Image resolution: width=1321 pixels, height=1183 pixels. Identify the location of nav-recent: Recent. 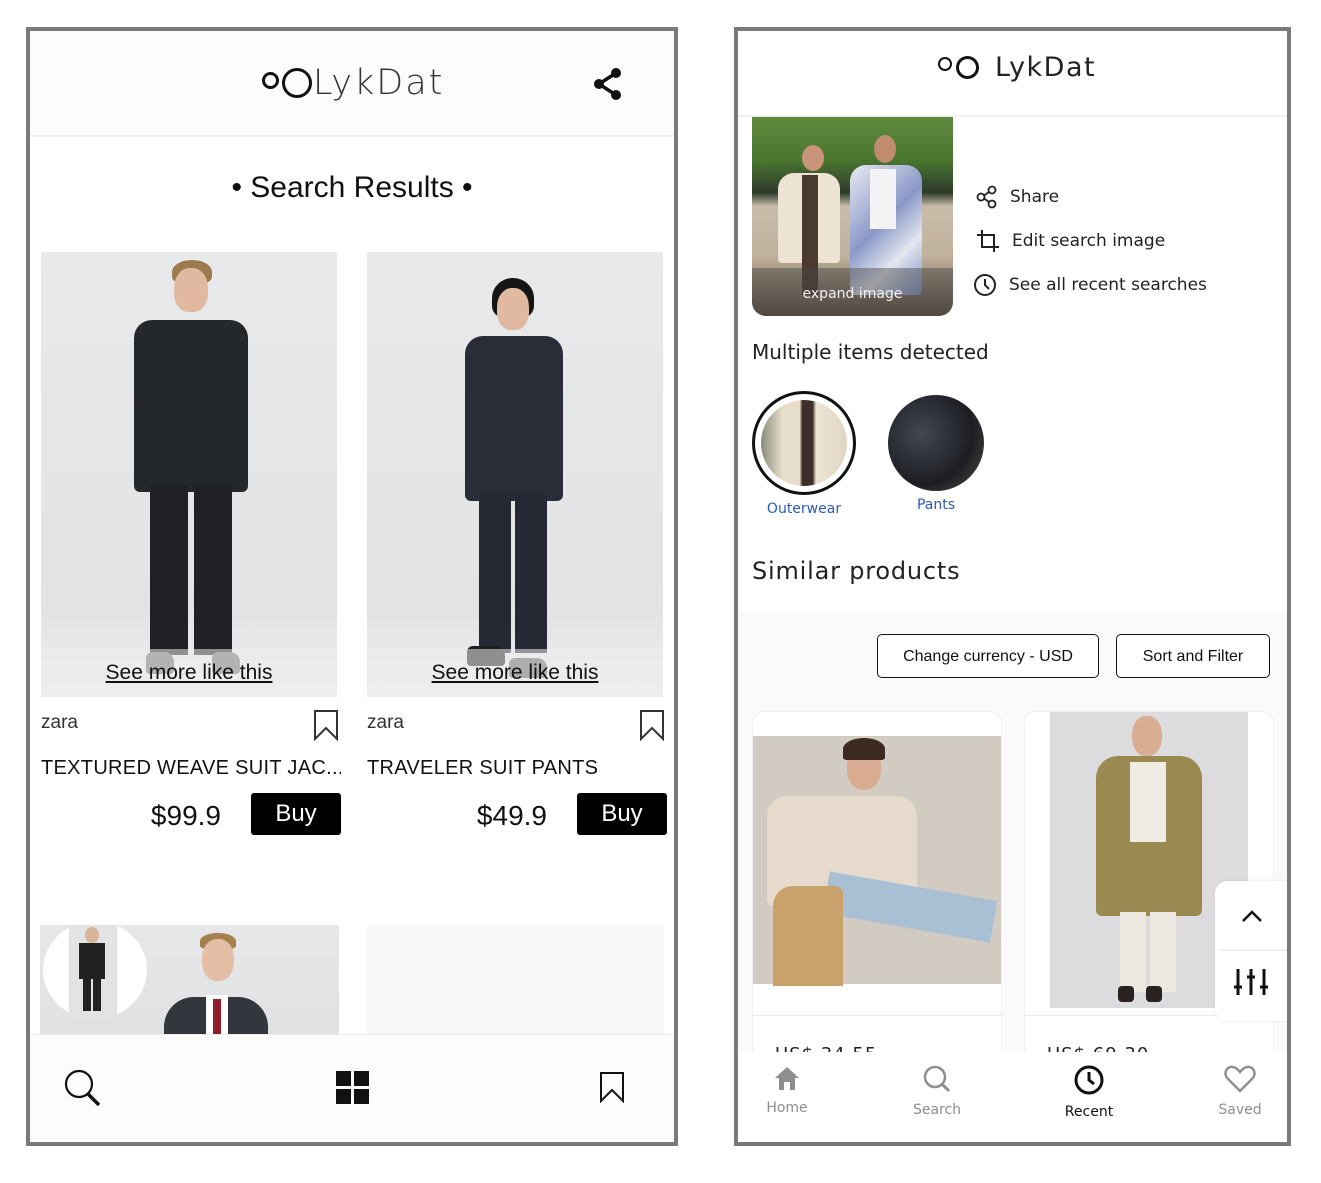
(1089, 1092).